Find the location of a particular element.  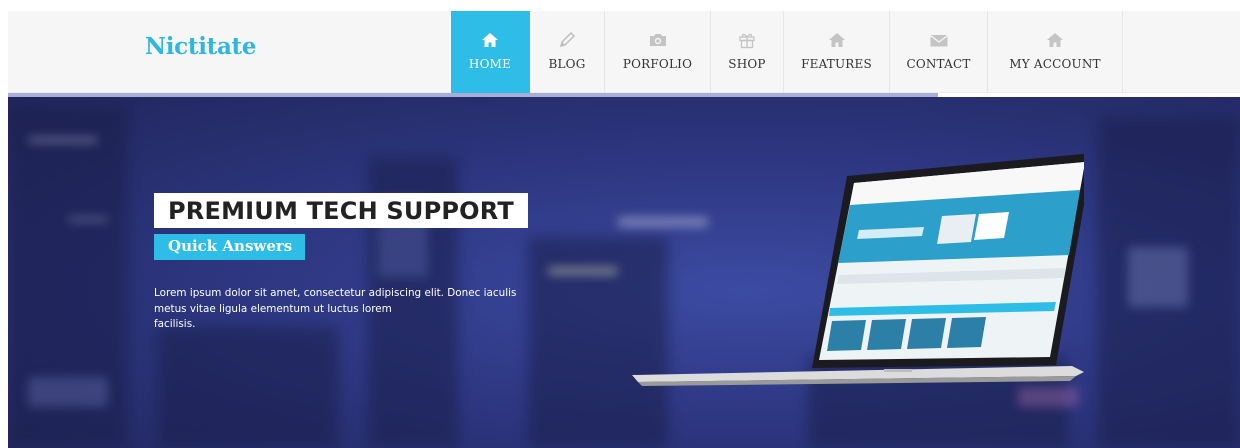

pencil-icon is located at coordinates (567, 40).